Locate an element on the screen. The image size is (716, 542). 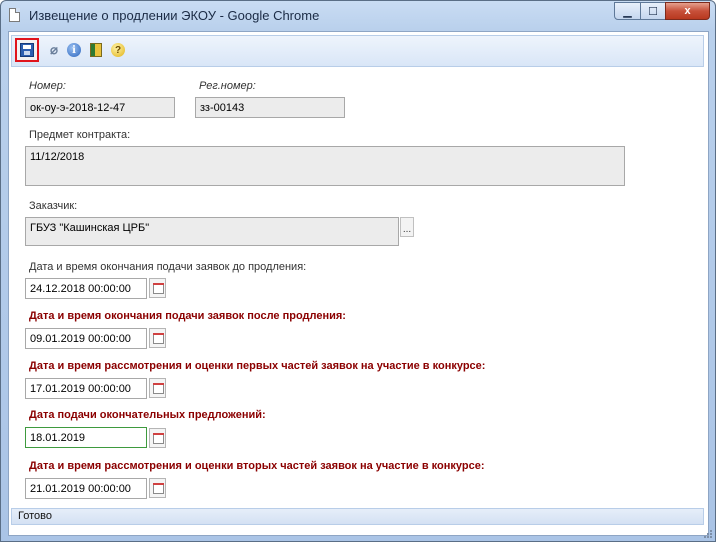
deadline-before-field: 24.12.2018 00:00:00 is located at coordinates (86, 288).